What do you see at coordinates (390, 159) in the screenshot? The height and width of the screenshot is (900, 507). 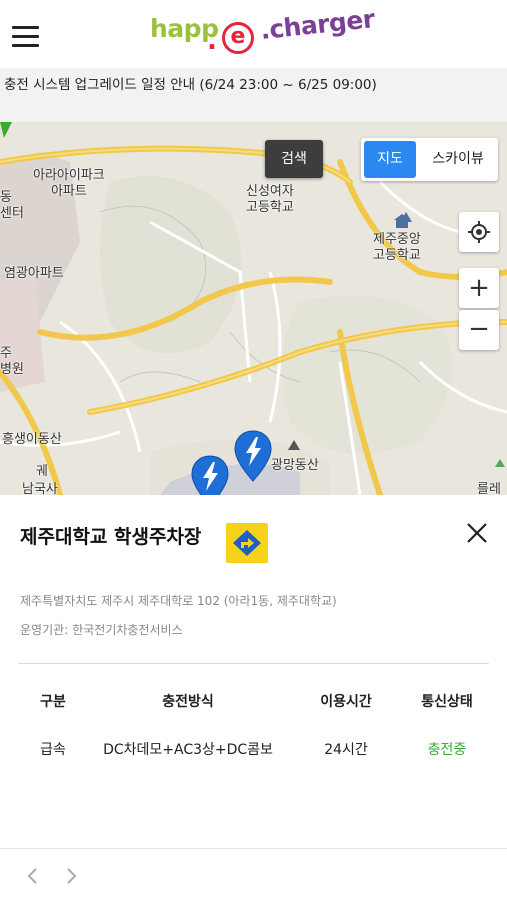 I see `map-type-map-button: 지도` at bounding box center [390, 159].